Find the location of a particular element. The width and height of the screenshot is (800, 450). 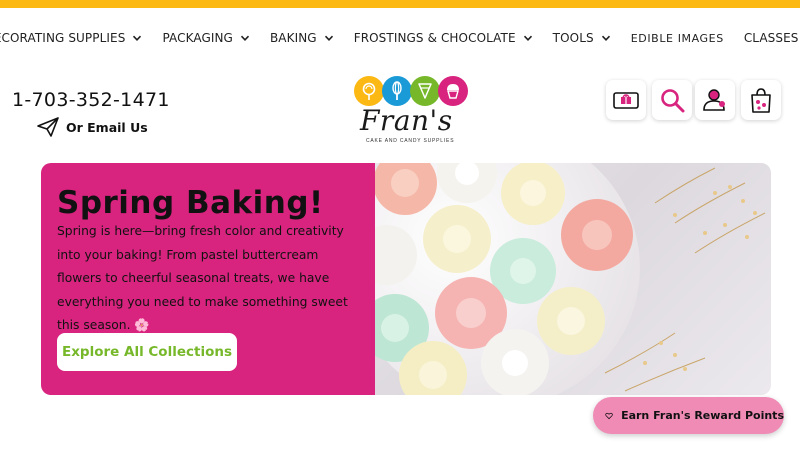

search-icon is located at coordinates (673, 101).